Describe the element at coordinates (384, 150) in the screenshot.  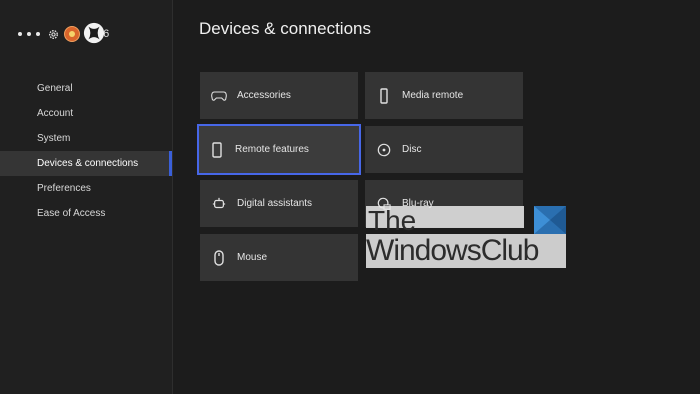
I see `disc-icon` at that location.